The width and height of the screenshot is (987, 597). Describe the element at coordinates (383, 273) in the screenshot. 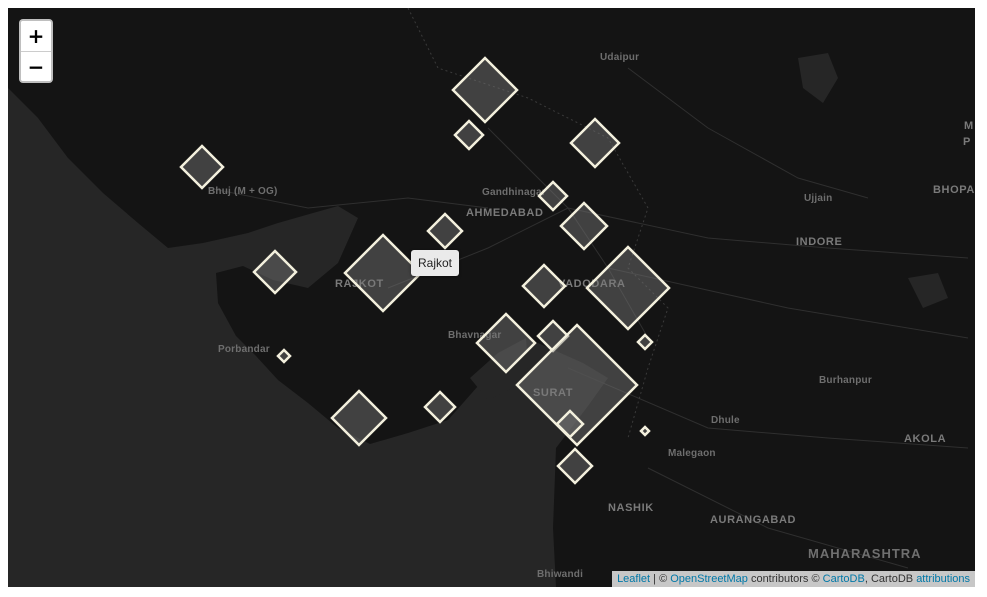

I see `diamond-marker-rajkot` at that location.